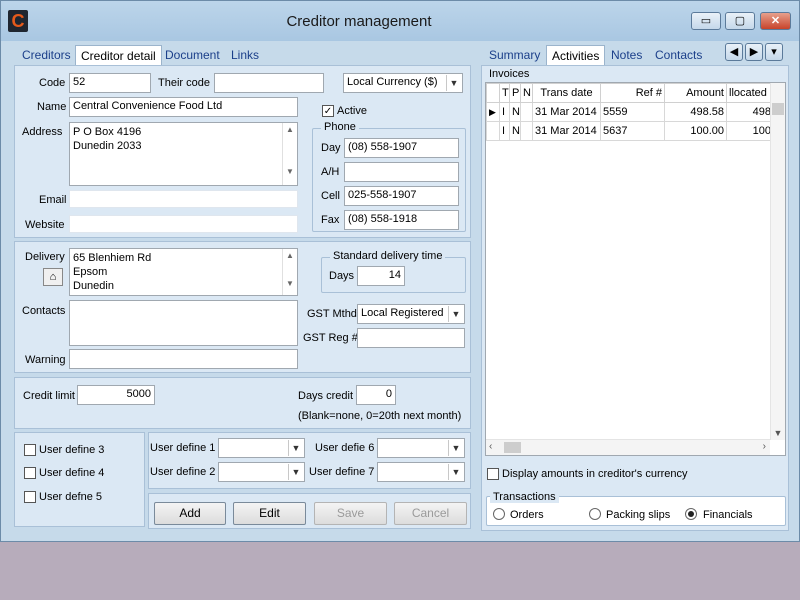  What do you see at coordinates (527, 515) in the screenshot?
I see `orders-label: Orders` at bounding box center [527, 515].